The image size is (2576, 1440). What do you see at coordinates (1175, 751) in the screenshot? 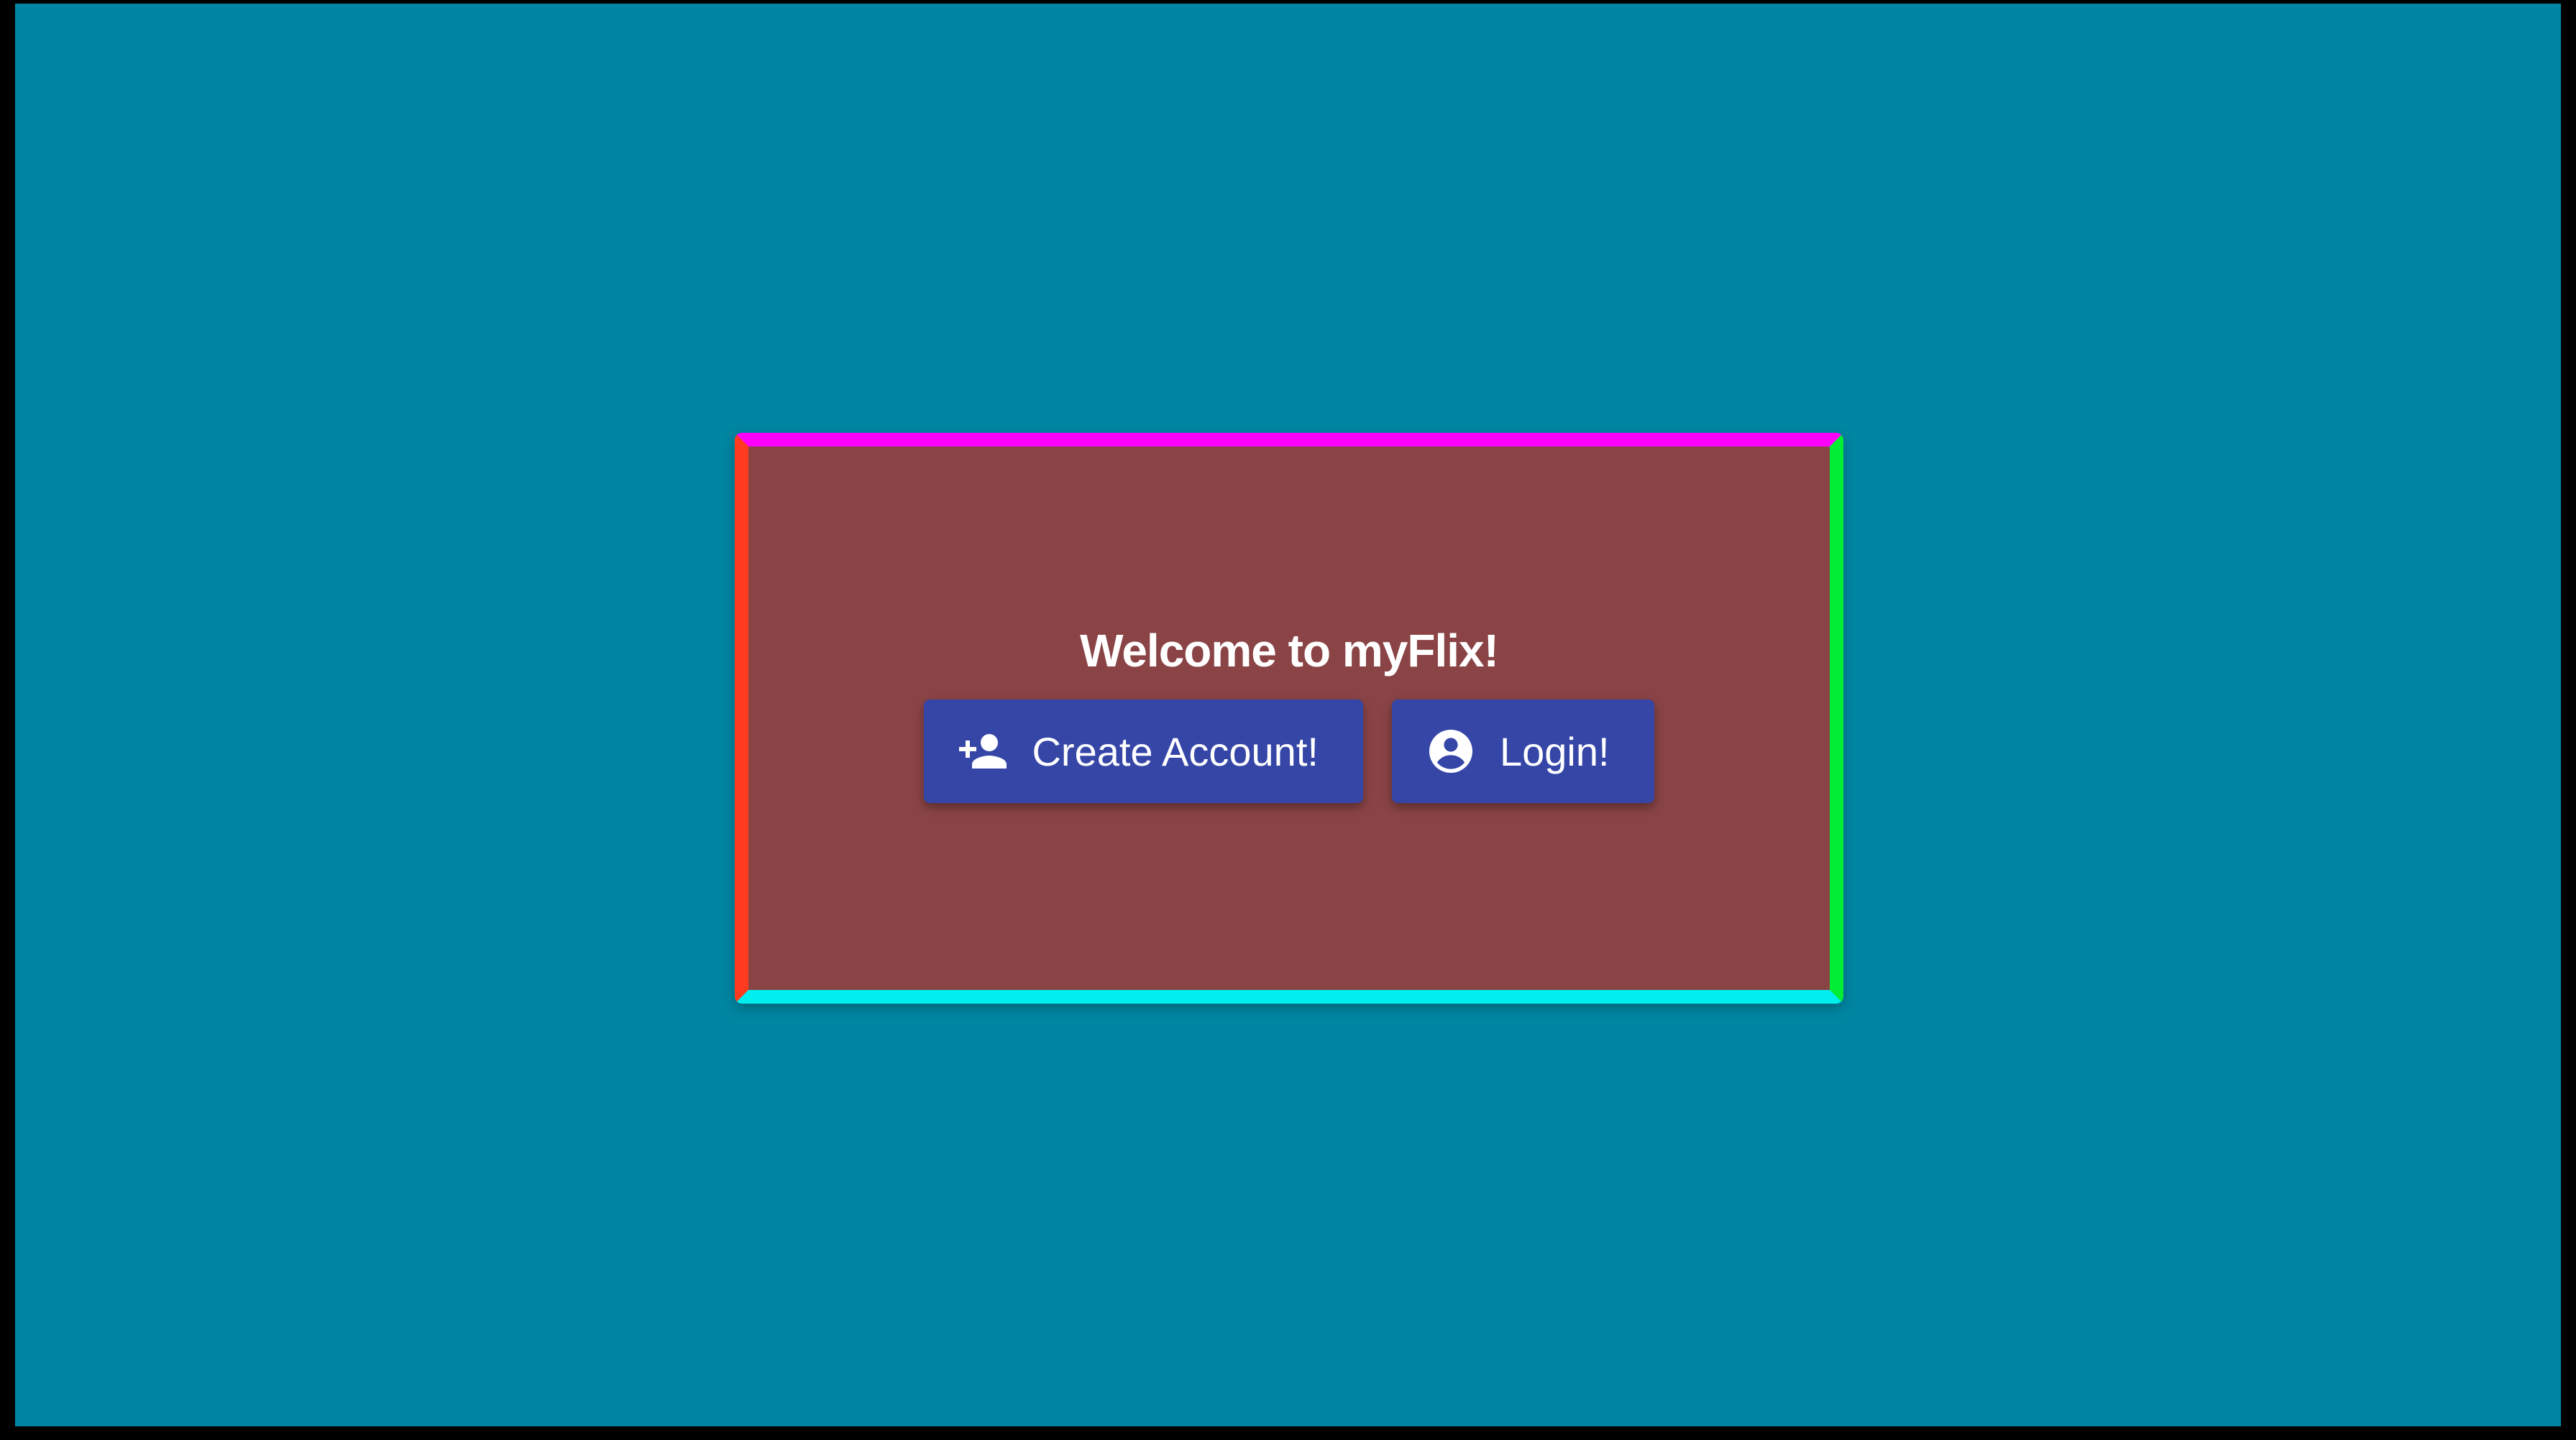
I see `create-account-label: Create Account!` at bounding box center [1175, 751].